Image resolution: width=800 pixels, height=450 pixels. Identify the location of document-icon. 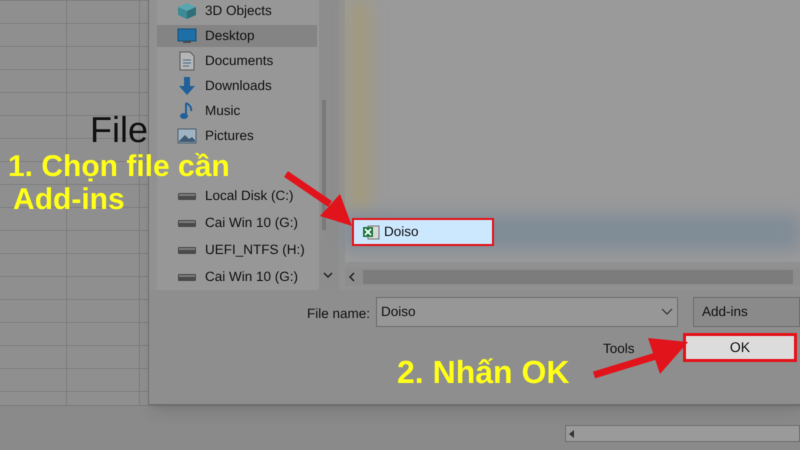
(187, 61).